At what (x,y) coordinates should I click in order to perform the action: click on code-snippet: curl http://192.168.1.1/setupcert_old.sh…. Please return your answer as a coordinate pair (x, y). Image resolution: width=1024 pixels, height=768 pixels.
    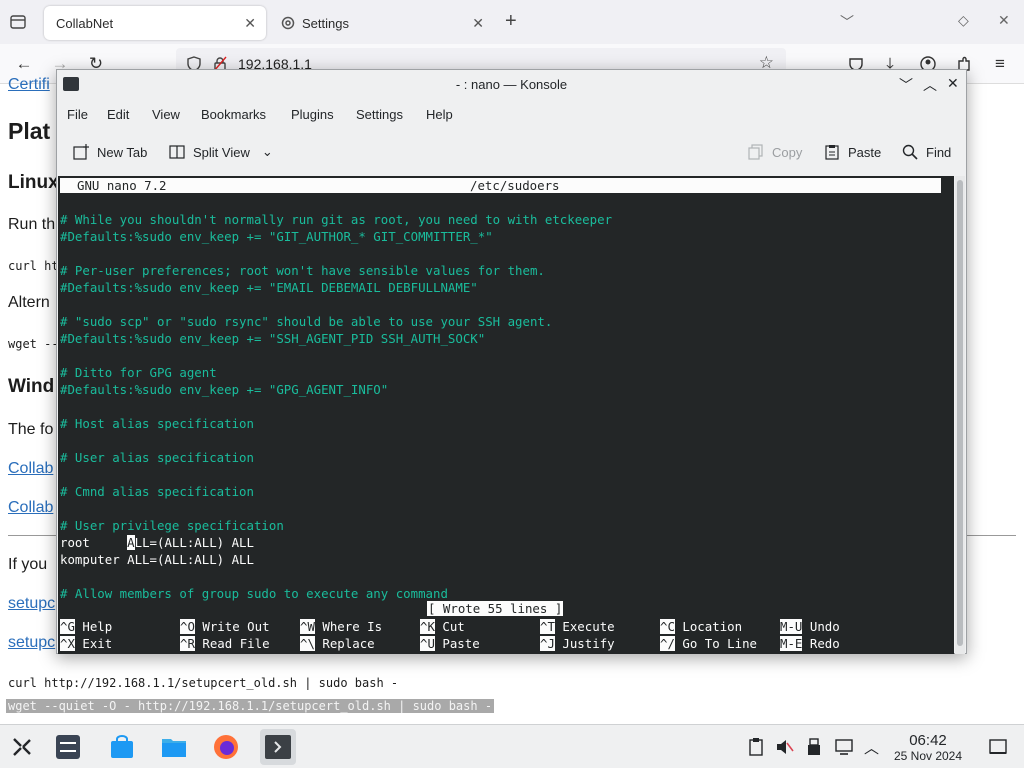
    Looking at the image, I should click on (203, 683).